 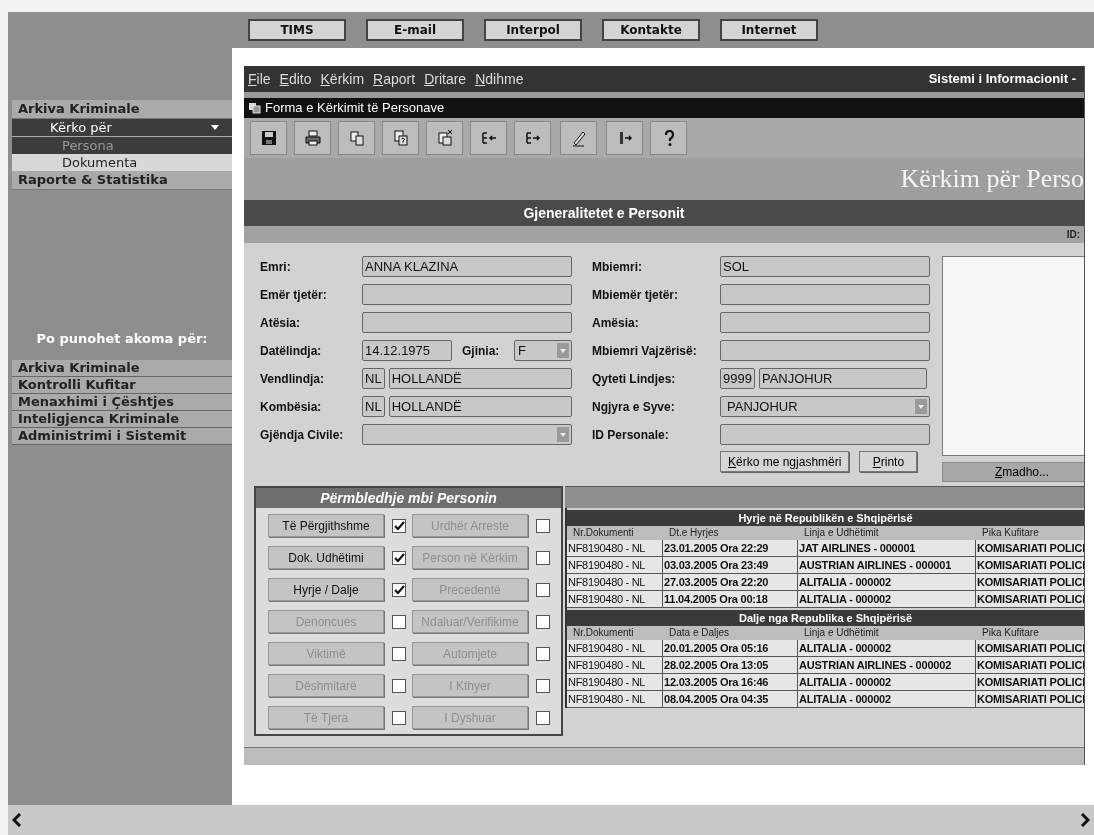 What do you see at coordinates (481, 351) in the screenshot?
I see `field-label: Gjinia:` at bounding box center [481, 351].